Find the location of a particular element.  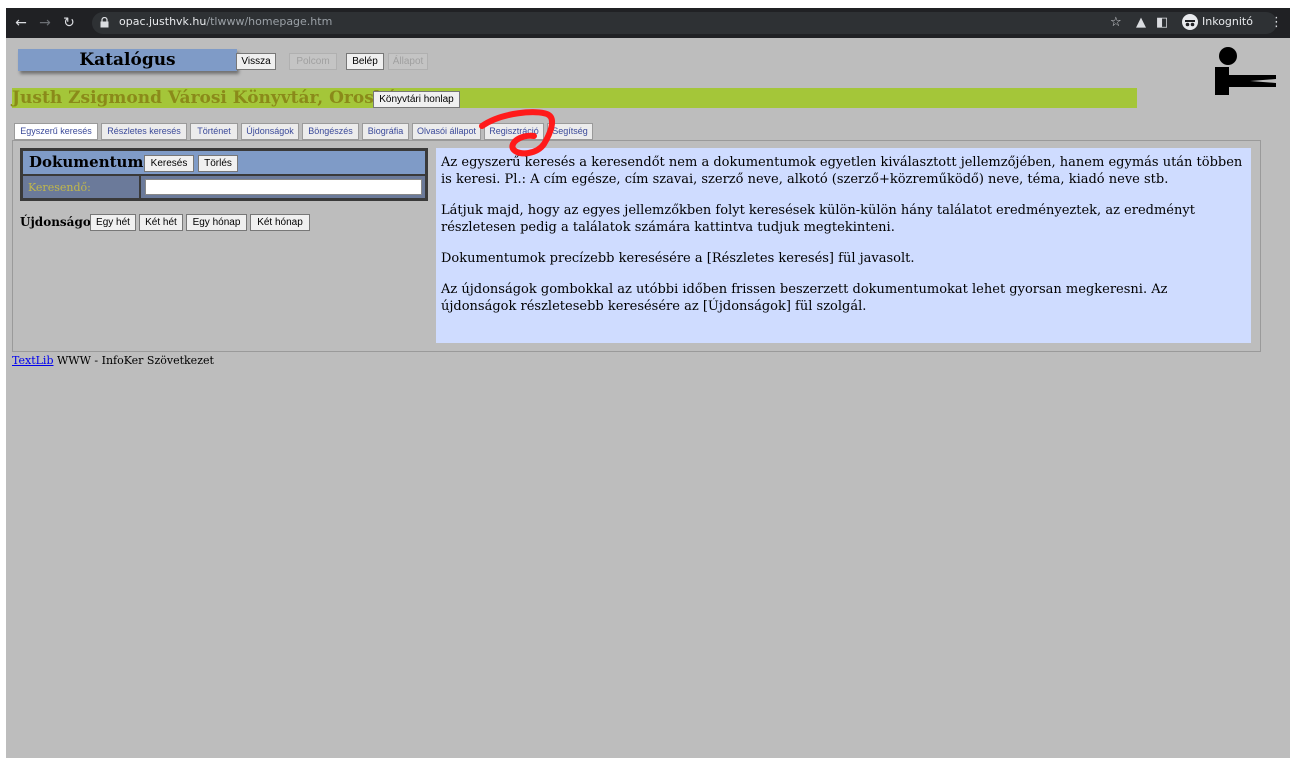

flask-icon: ▲ is located at coordinates (1141, 23).